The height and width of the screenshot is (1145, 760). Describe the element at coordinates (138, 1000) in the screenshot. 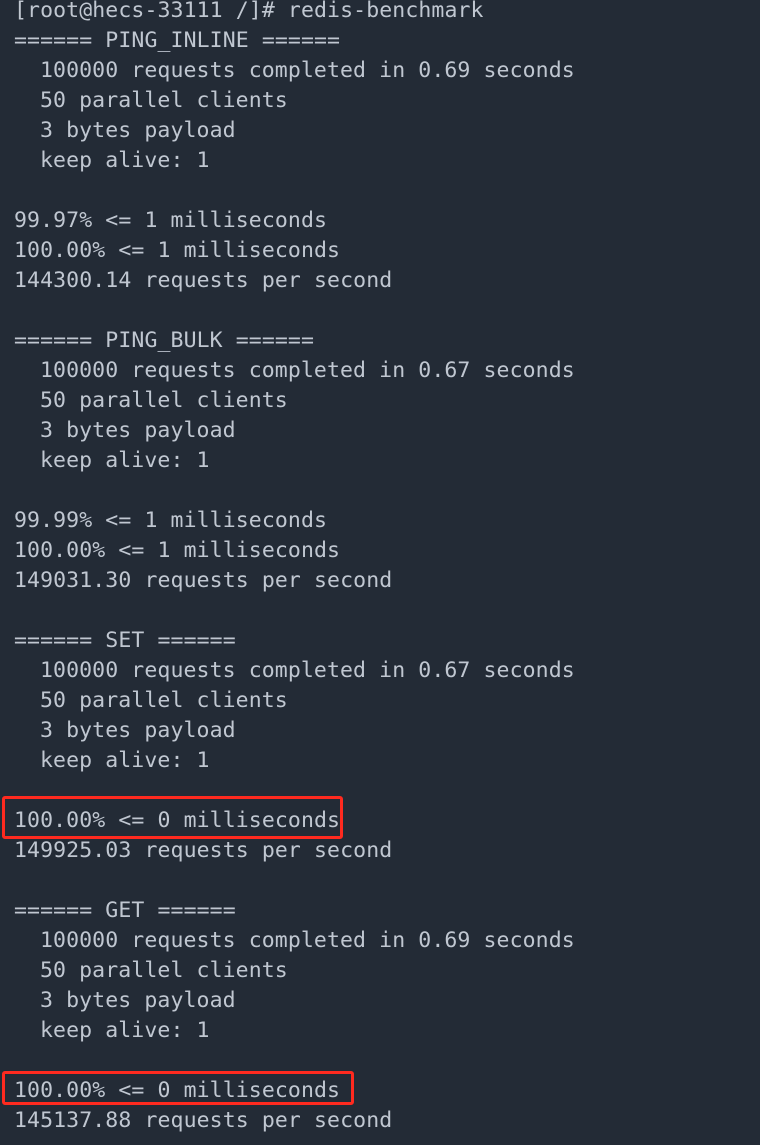

I see `get-payload: 3 bytes payload` at that location.